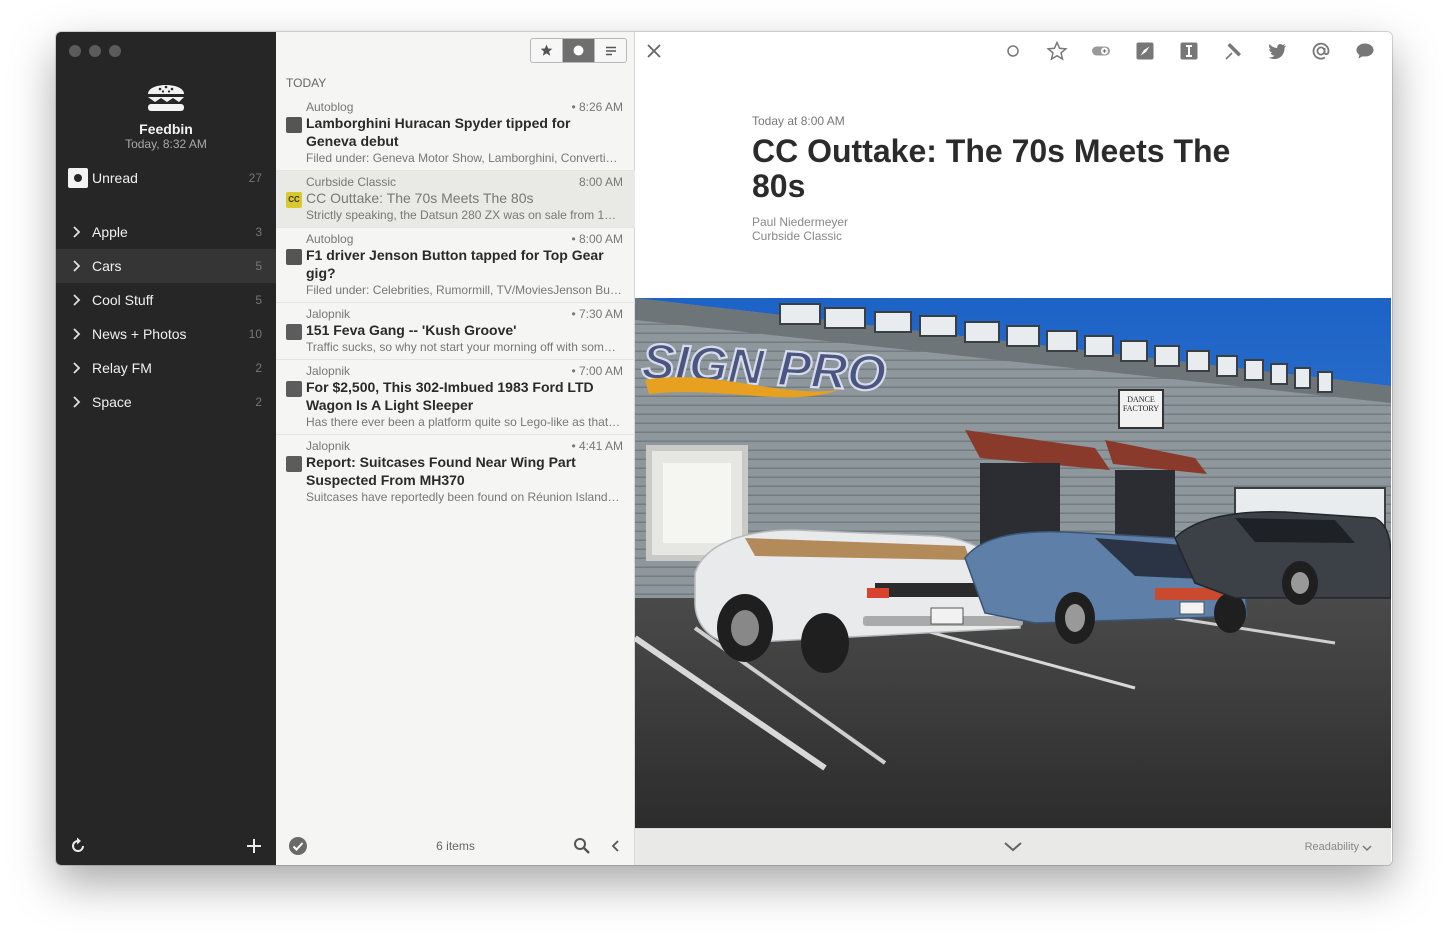 The width and height of the screenshot is (1448, 945). I want to click on category-count: 10, so click(255, 334).